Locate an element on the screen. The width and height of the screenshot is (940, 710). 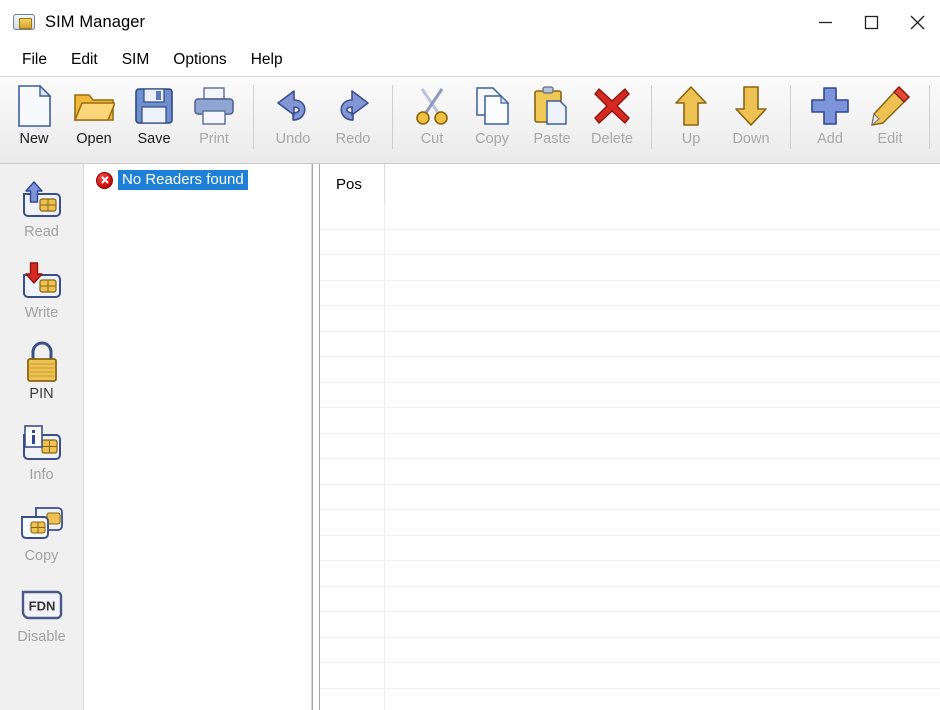
toolbar-button-delete: Delete is located at coordinates (612, 119).